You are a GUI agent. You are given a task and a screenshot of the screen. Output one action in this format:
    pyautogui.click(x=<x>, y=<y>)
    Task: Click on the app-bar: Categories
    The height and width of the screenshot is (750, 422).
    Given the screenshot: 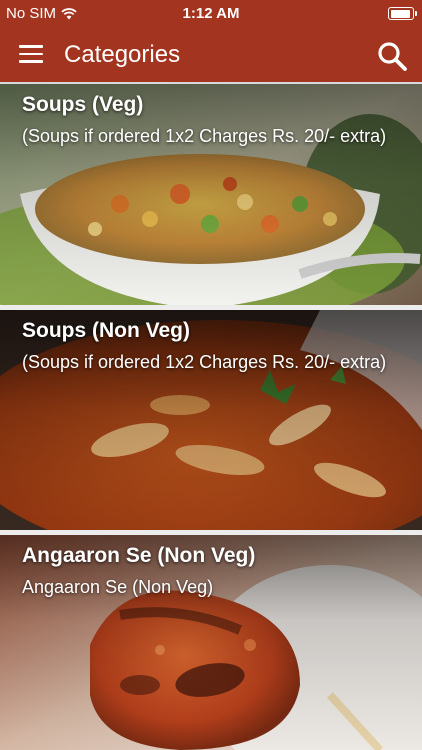 What is the action you would take?
    pyautogui.click(x=211, y=56)
    